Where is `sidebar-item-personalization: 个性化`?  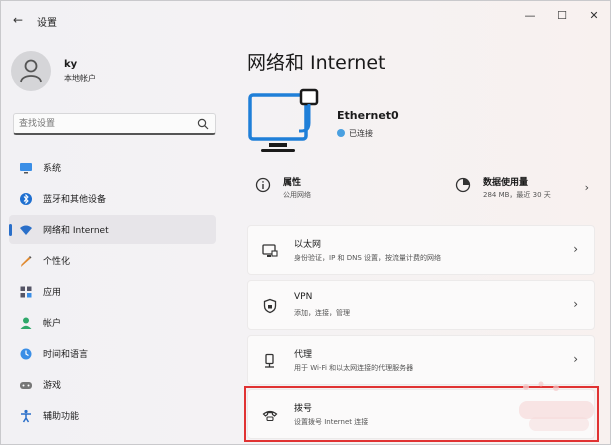
sidebar-item-personalization: 个性化 is located at coordinates (112, 260).